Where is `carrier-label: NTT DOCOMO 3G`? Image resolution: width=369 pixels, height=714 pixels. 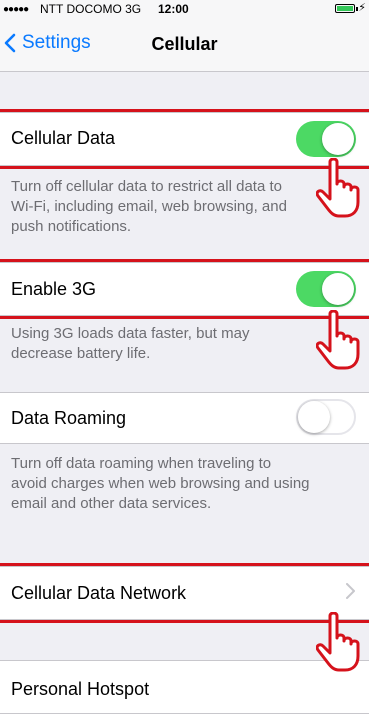
carrier-label: NTT DOCOMO 3G is located at coordinates (91, 9).